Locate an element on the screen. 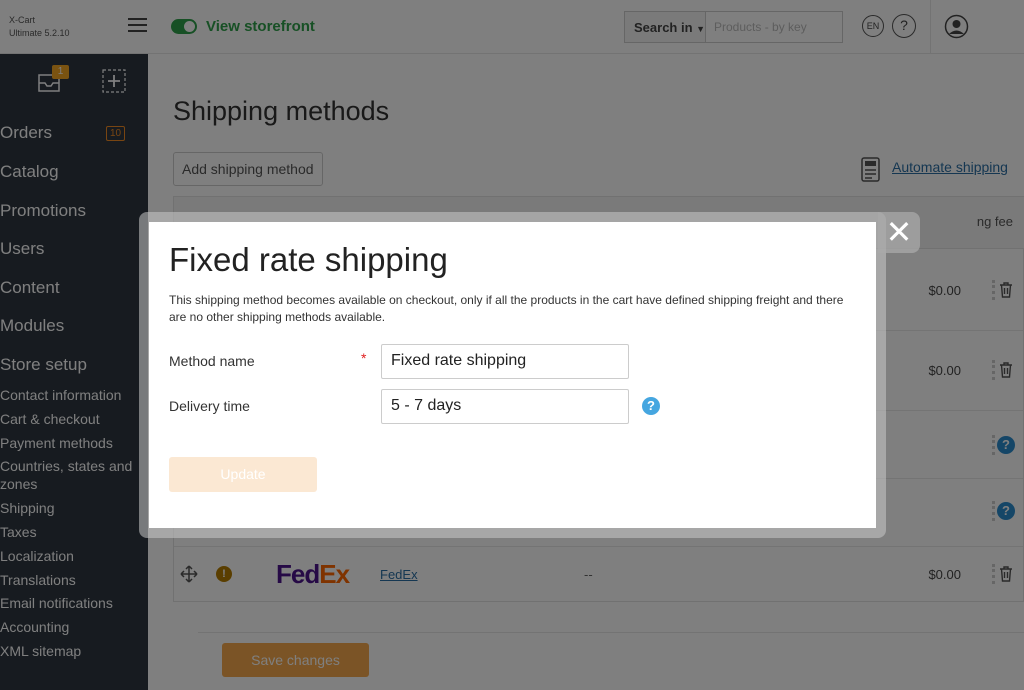 The image size is (1024, 690). delivery-time-input: 5 - 7 days is located at coordinates (505, 406).